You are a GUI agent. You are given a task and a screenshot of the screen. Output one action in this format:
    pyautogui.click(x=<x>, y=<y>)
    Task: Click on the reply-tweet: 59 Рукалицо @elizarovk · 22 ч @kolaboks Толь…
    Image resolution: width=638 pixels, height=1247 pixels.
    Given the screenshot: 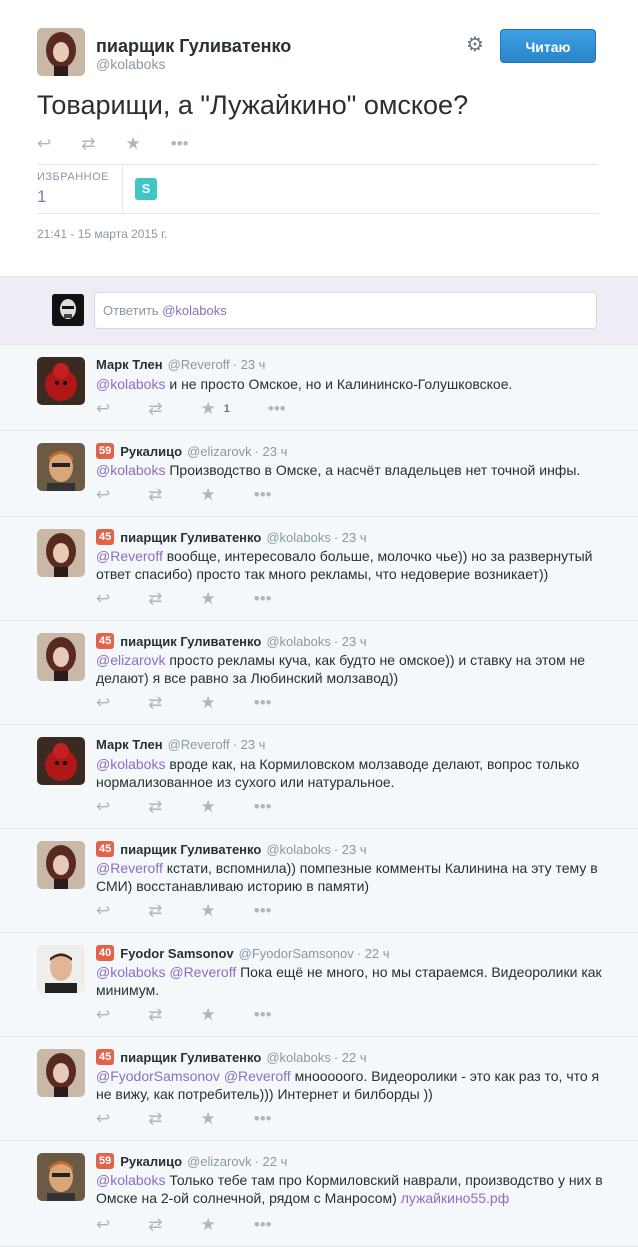 What is the action you would take?
    pyautogui.click(x=319, y=1194)
    